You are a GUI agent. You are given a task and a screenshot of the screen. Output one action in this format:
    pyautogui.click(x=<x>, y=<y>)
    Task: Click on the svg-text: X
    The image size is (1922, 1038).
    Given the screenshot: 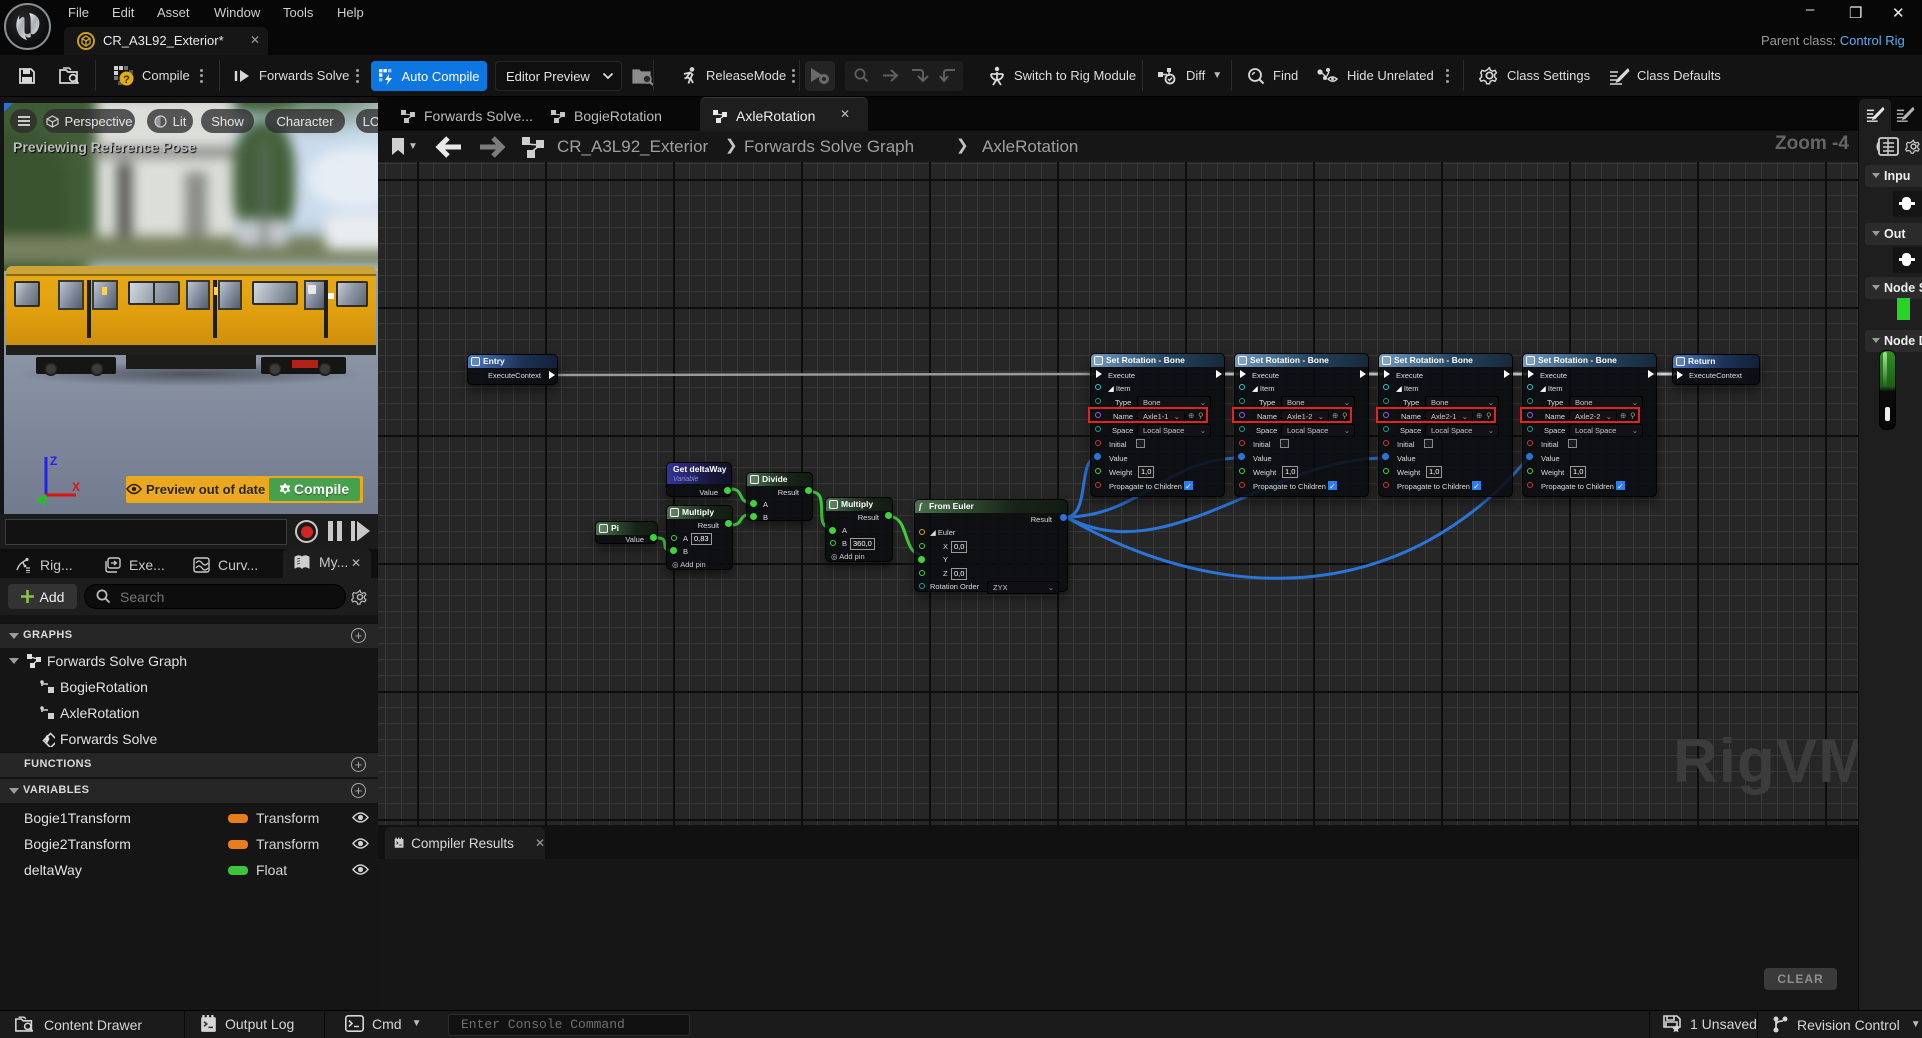 What is the action you would take?
    pyautogui.click(x=76, y=487)
    